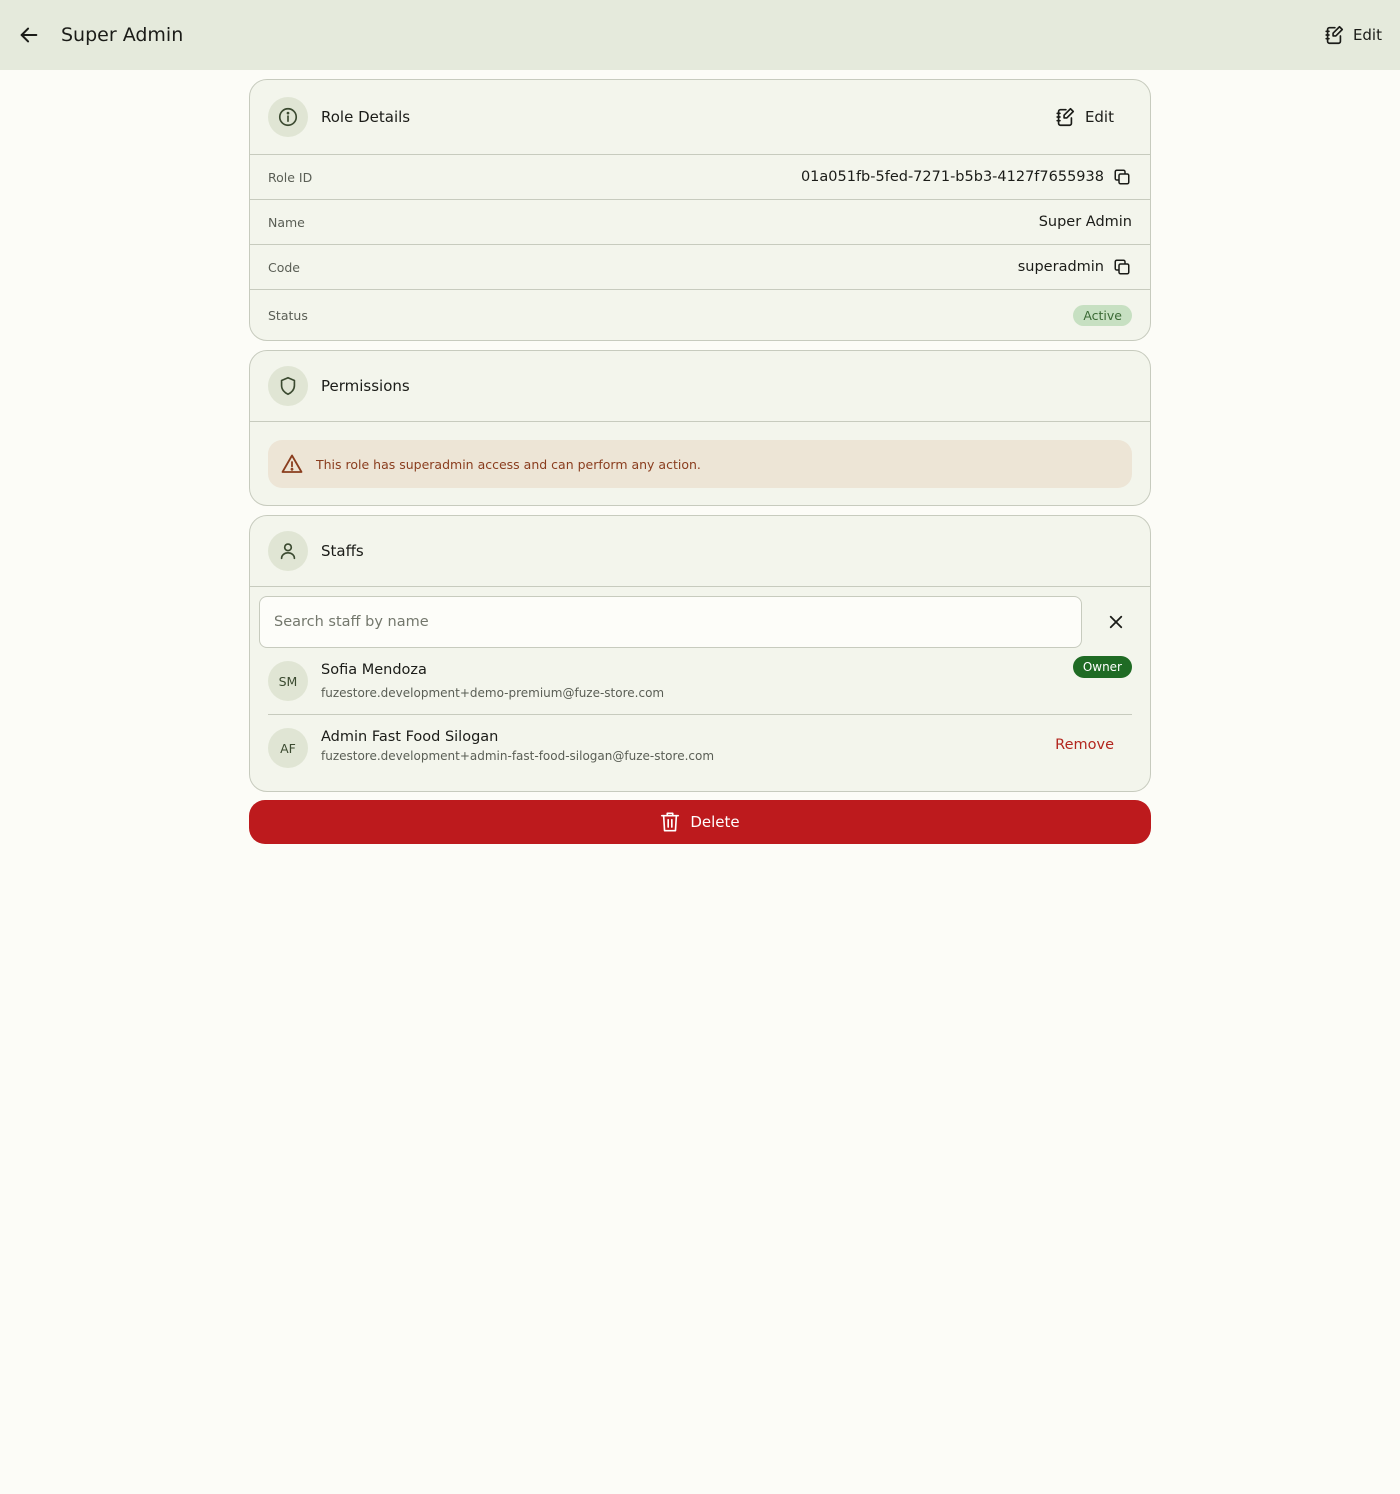 Image resolution: width=1400 pixels, height=1494 pixels. What do you see at coordinates (284, 267) in the screenshot?
I see `code-label: Code` at bounding box center [284, 267].